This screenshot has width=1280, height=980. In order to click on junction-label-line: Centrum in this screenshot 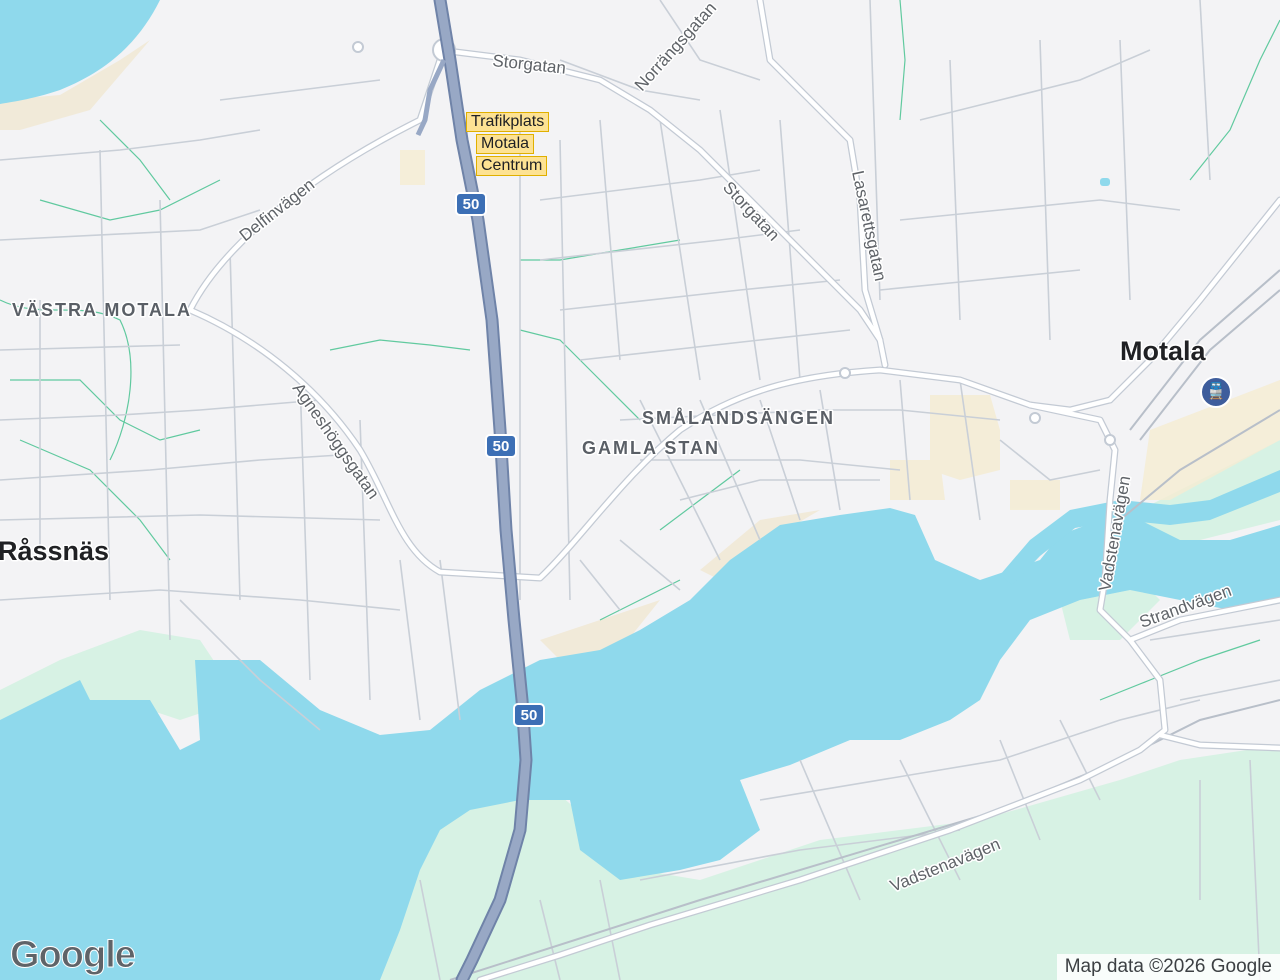, I will do `click(512, 166)`.